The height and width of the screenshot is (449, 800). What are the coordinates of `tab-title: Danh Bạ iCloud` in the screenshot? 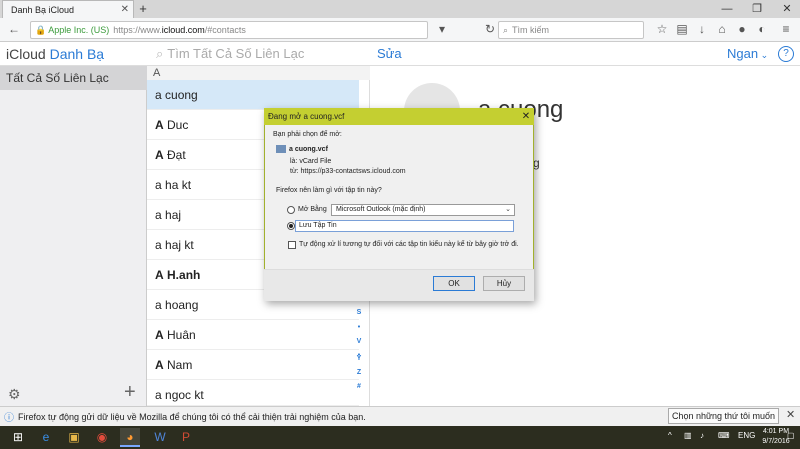 It's located at (43, 9).